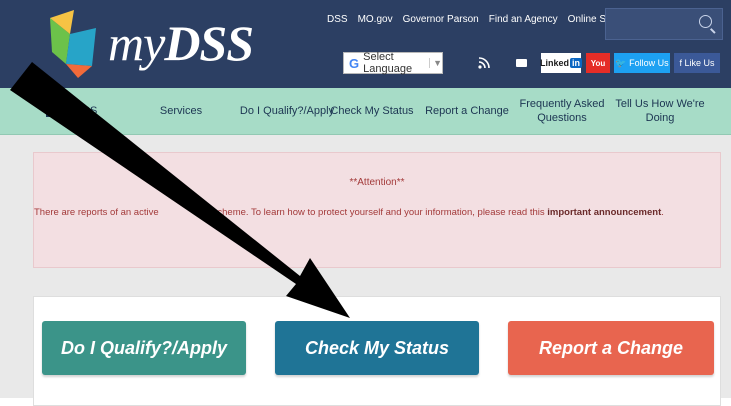 The height and width of the screenshot is (406, 731). Describe the element at coordinates (287, 111) in the screenshot. I see `nav-do-i-qualify-apply: Do I Qualify?/Apply` at that location.